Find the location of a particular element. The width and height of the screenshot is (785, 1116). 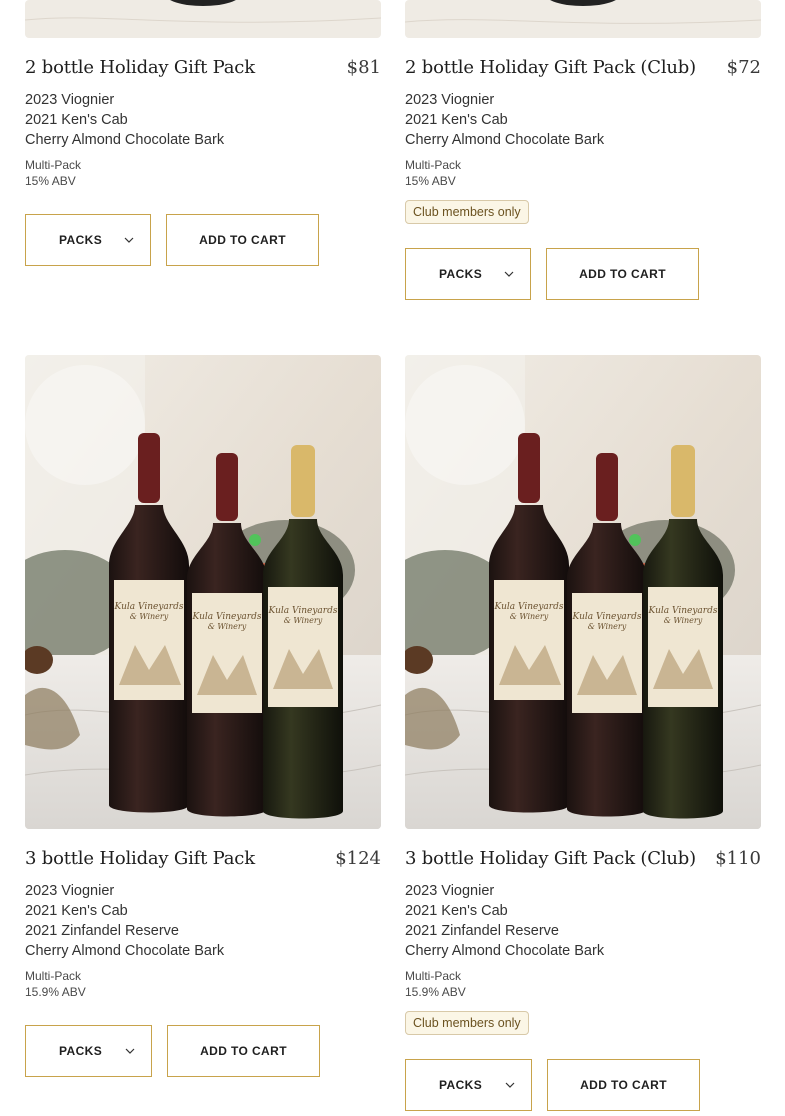

product-title: 3 bottle Holiday Gift Pack is located at coordinates (140, 858).